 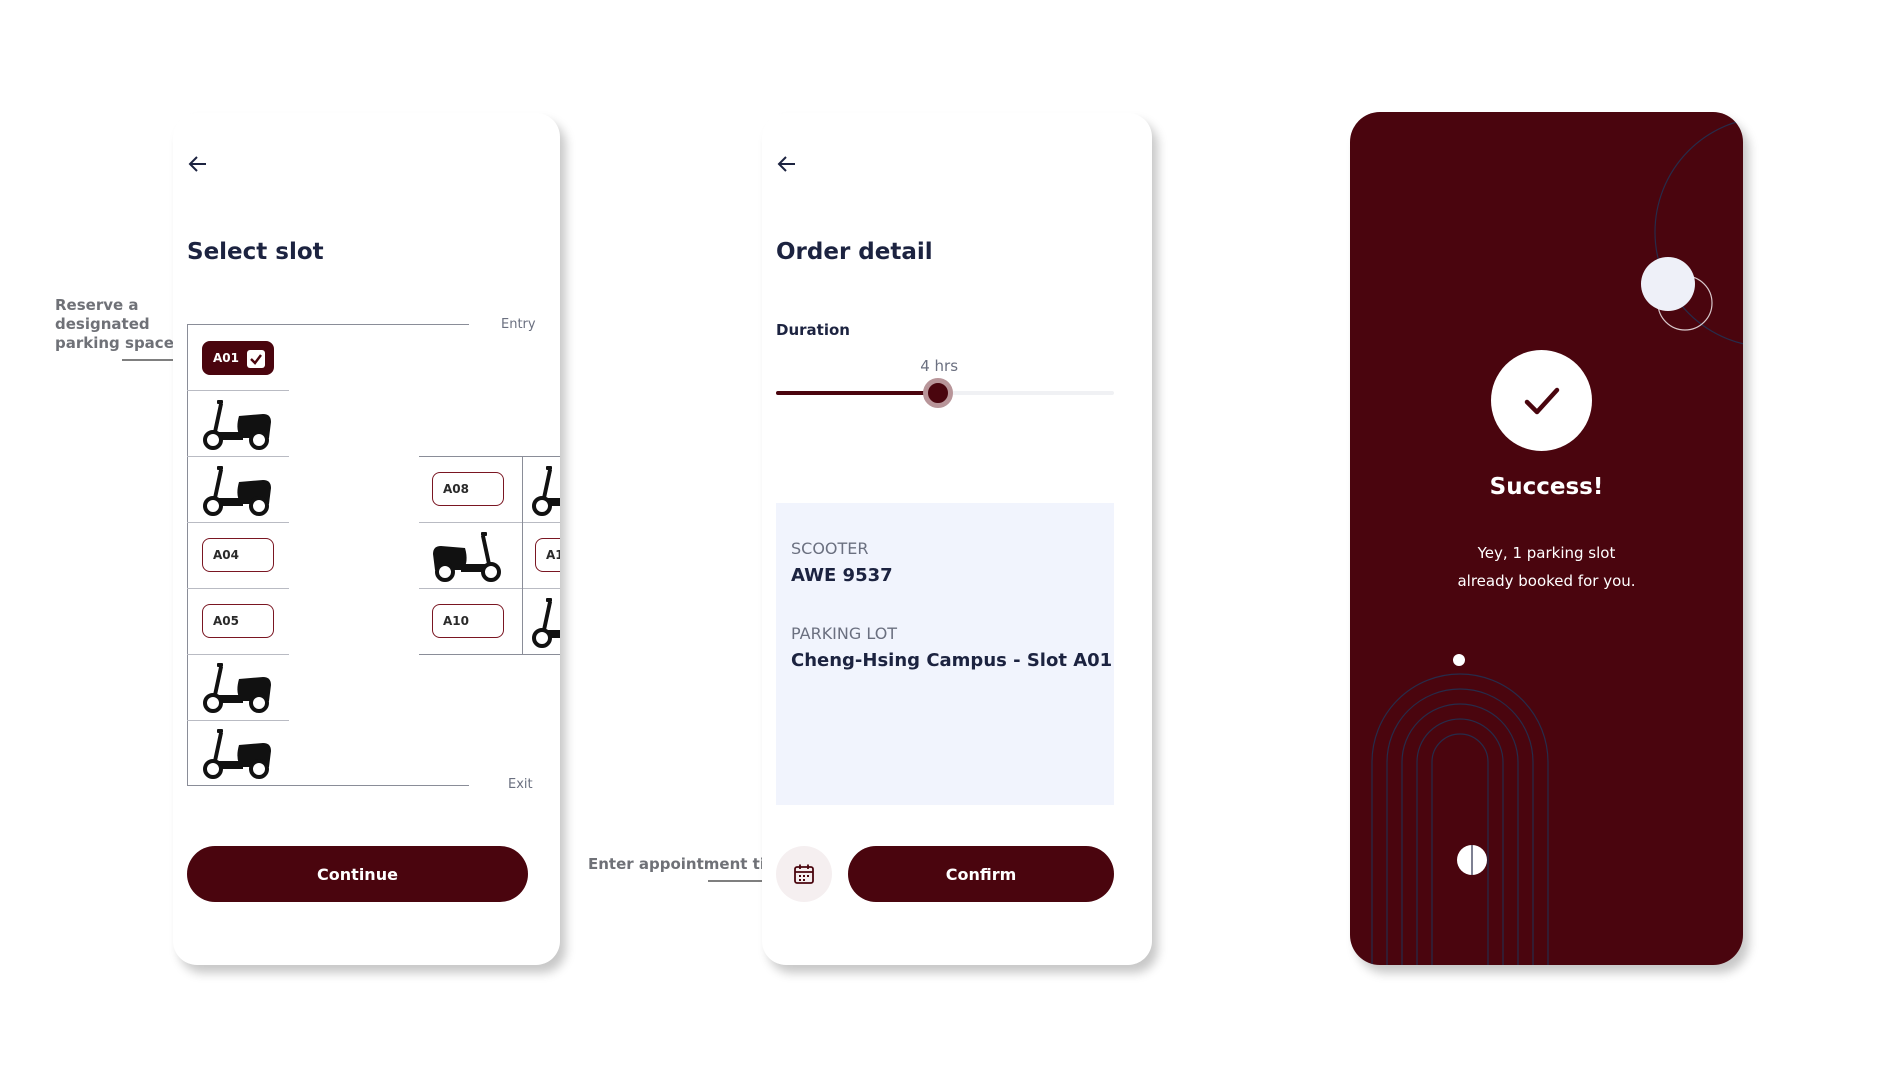 What do you see at coordinates (1546, 581) in the screenshot?
I see `success-message-line2: already booked for you.` at bounding box center [1546, 581].